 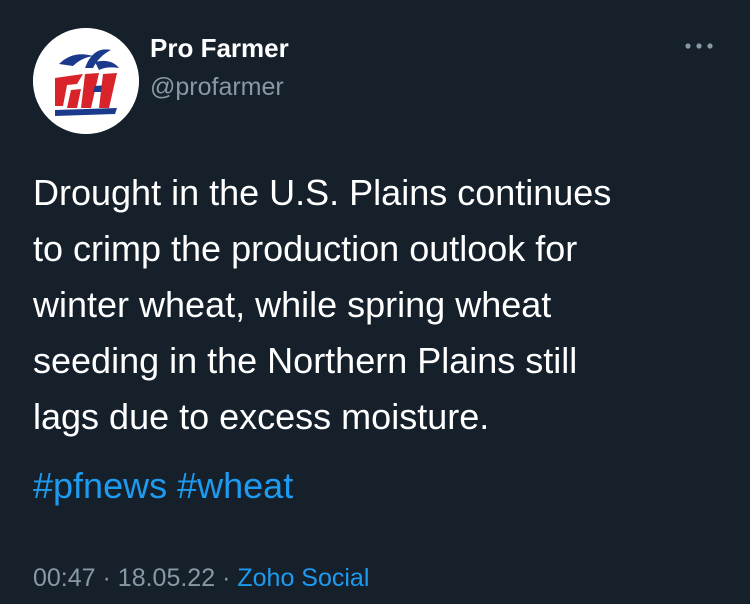 I want to click on more-options-button, so click(x=699, y=46).